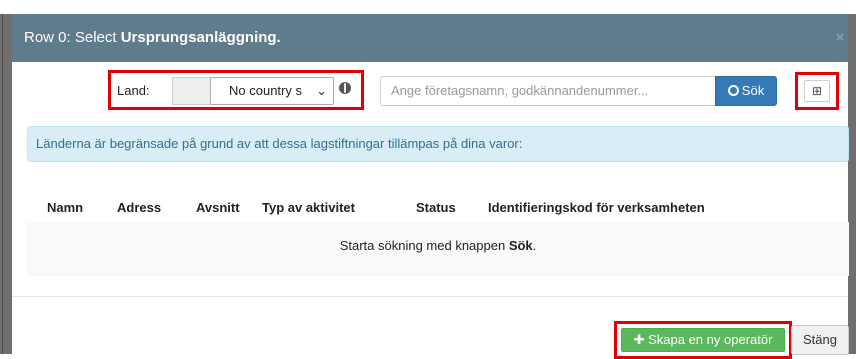 The height and width of the screenshot is (359, 856). What do you see at coordinates (65, 207) in the screenshot?
I see `column-header-namn: Namn` at bounding box center [65, 207].